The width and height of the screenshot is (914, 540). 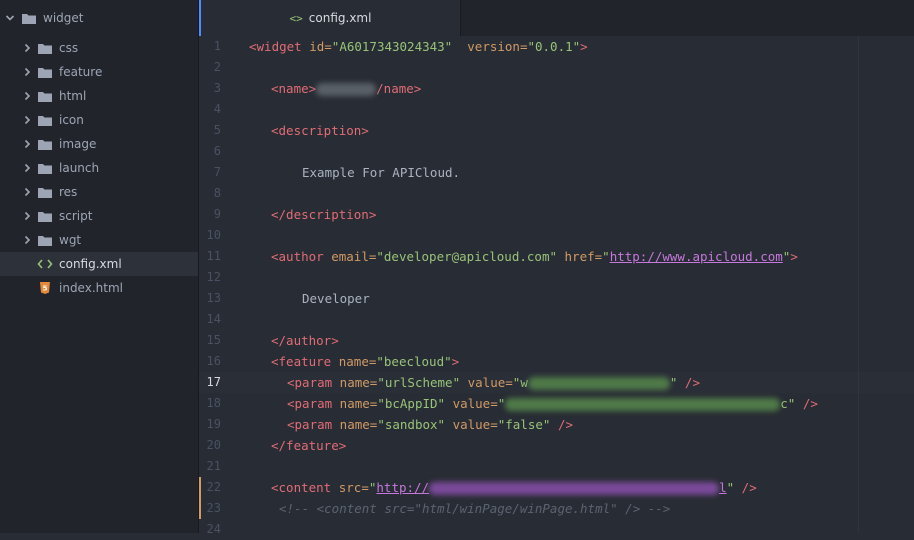 I want to click on tree-item-css: css, so click(x=99, y=48).